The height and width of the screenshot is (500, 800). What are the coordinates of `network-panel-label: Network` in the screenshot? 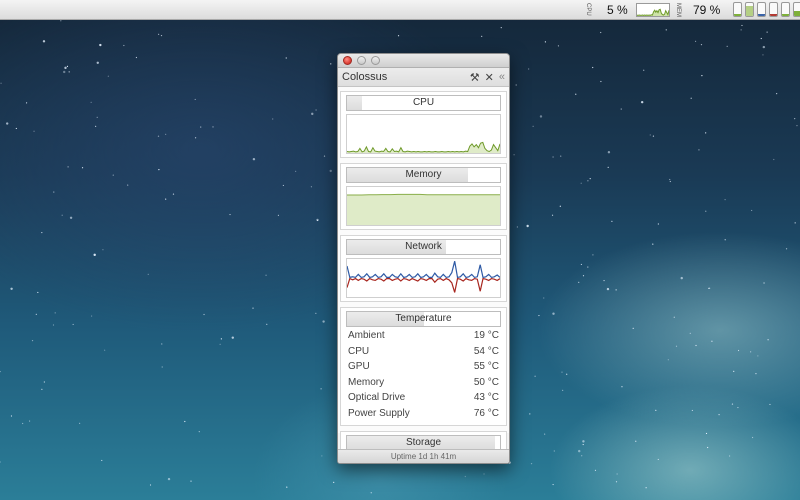 It's located at (423, 246).